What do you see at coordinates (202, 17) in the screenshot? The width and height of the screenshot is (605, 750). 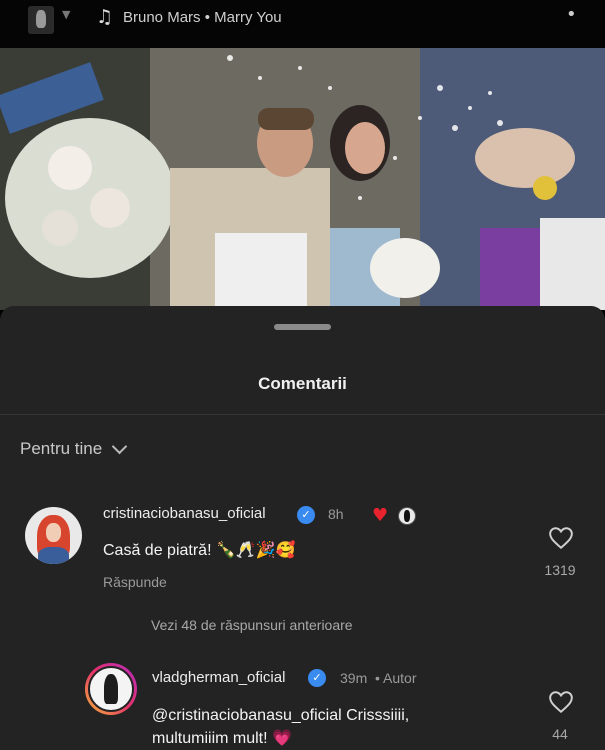 I see `song-title: Bruno Mars • Marry You` at bounding box center [202, 17].